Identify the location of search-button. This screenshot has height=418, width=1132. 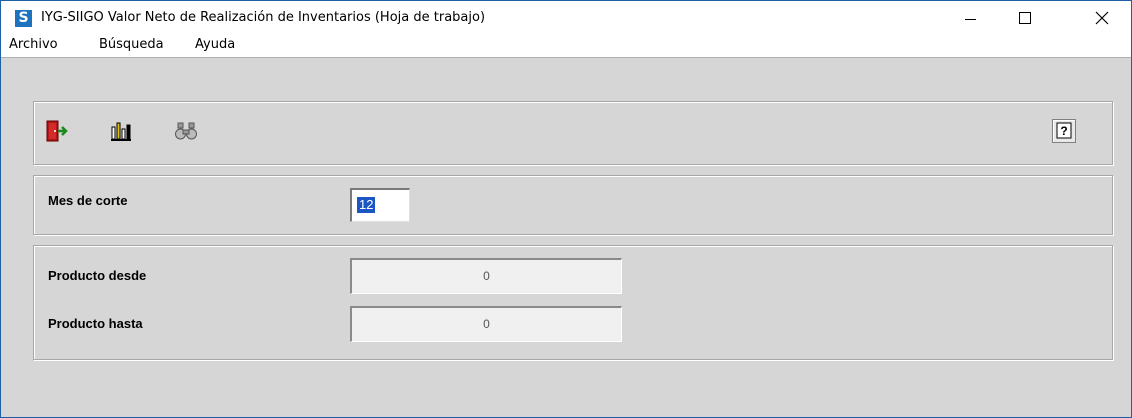
(186, 131).